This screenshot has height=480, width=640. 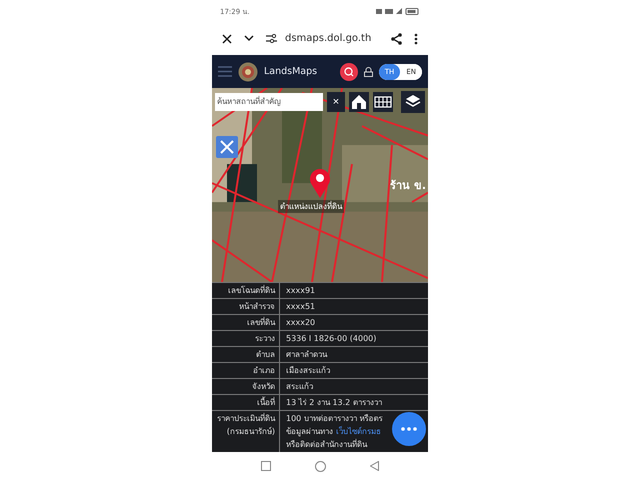 I want to click on measure-tool-icon, so click(x=227, y=147).